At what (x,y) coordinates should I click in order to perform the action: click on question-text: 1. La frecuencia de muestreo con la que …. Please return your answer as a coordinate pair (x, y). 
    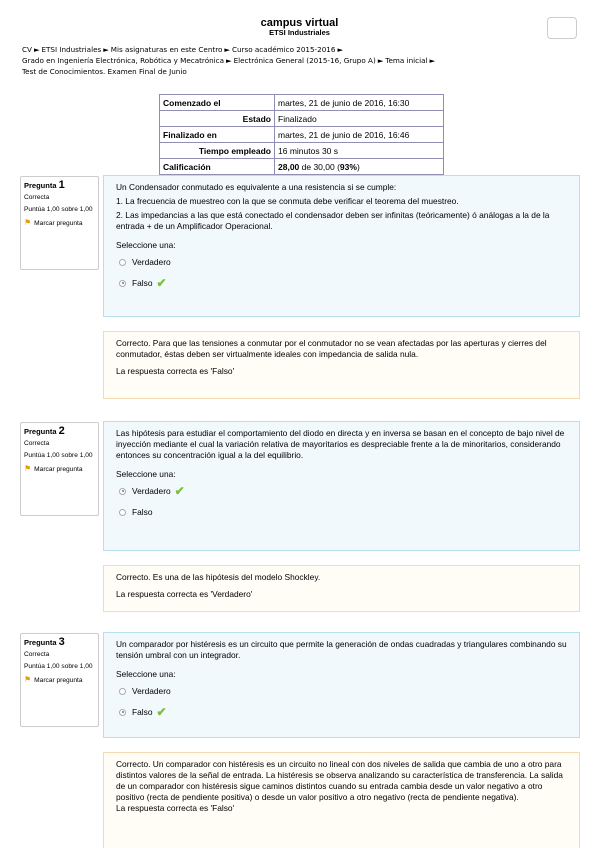
    Looking at the image, I should click on (287, 201).